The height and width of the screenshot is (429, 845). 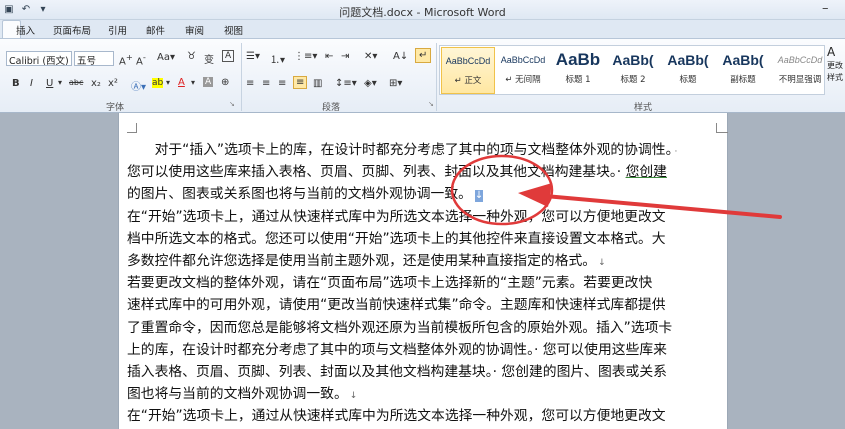 I want to click on char-shading-icon: A, so click(x=208, y=82).